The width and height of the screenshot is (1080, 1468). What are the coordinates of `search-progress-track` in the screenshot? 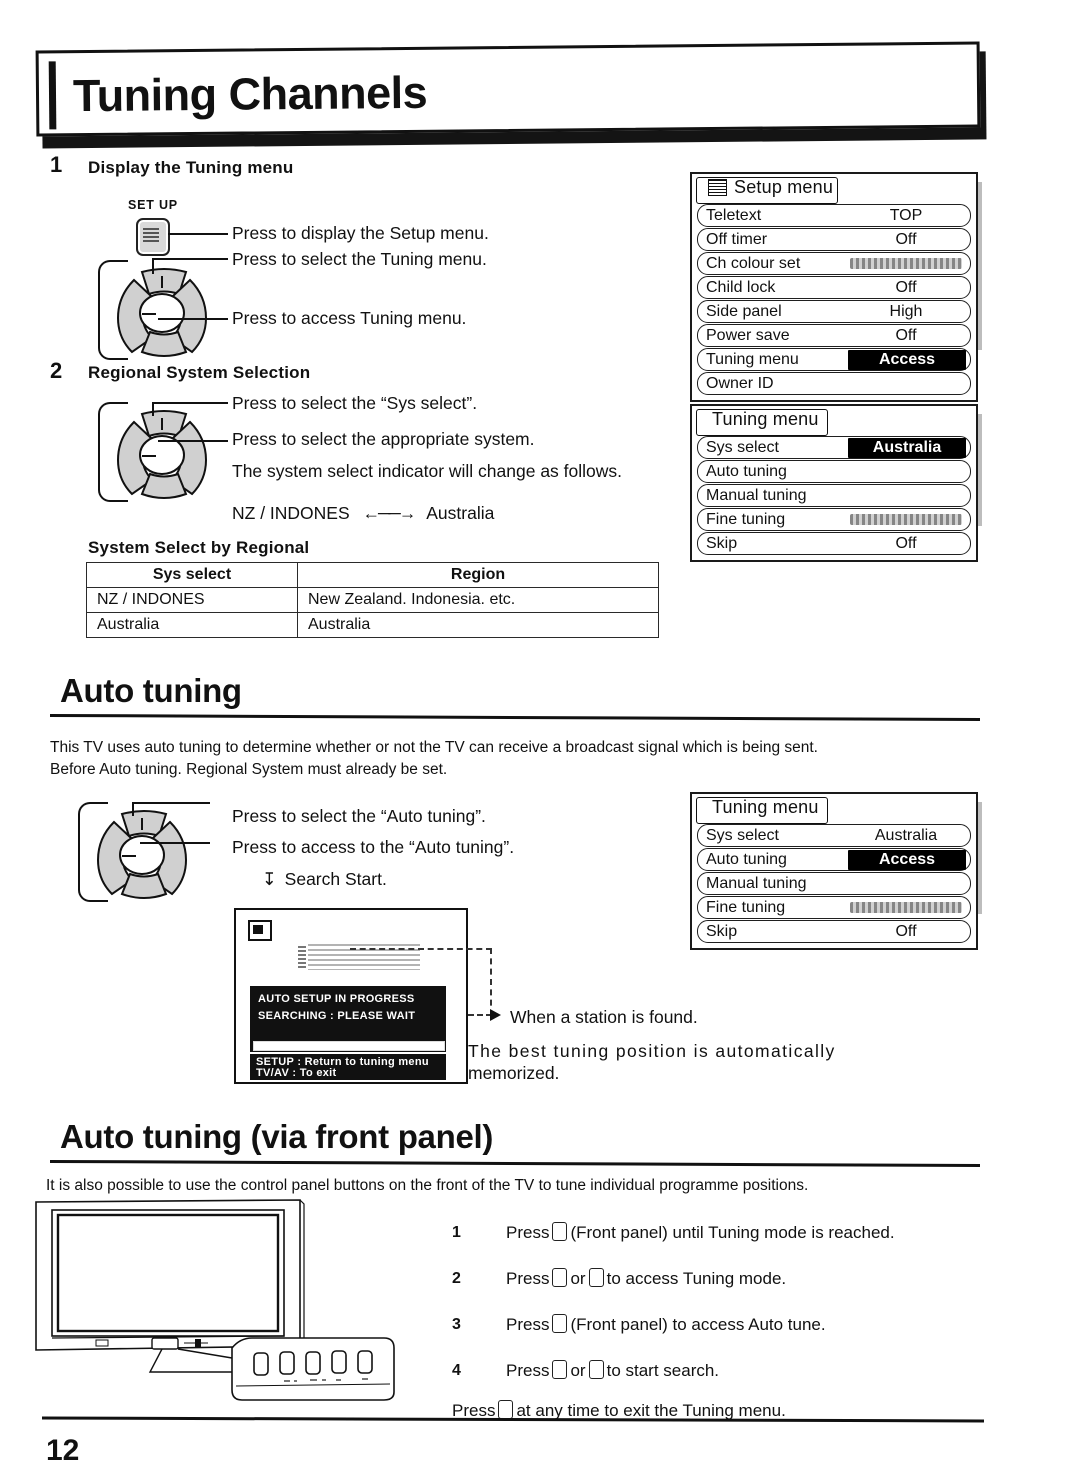 It's located at (348, 1045).